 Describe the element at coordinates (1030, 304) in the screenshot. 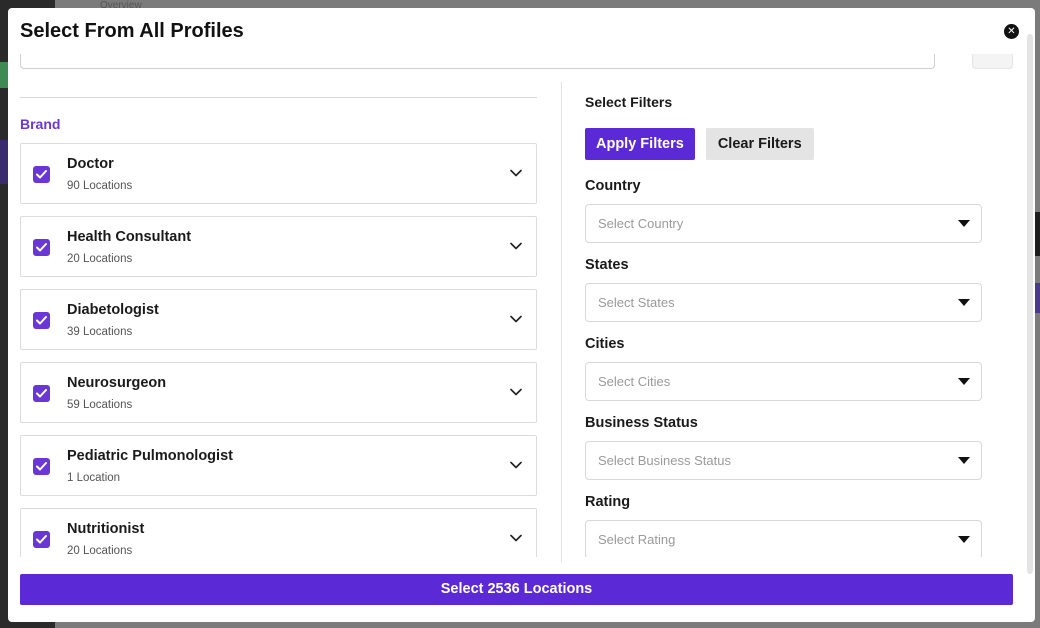

I see `modal-scrollbar` at that location.